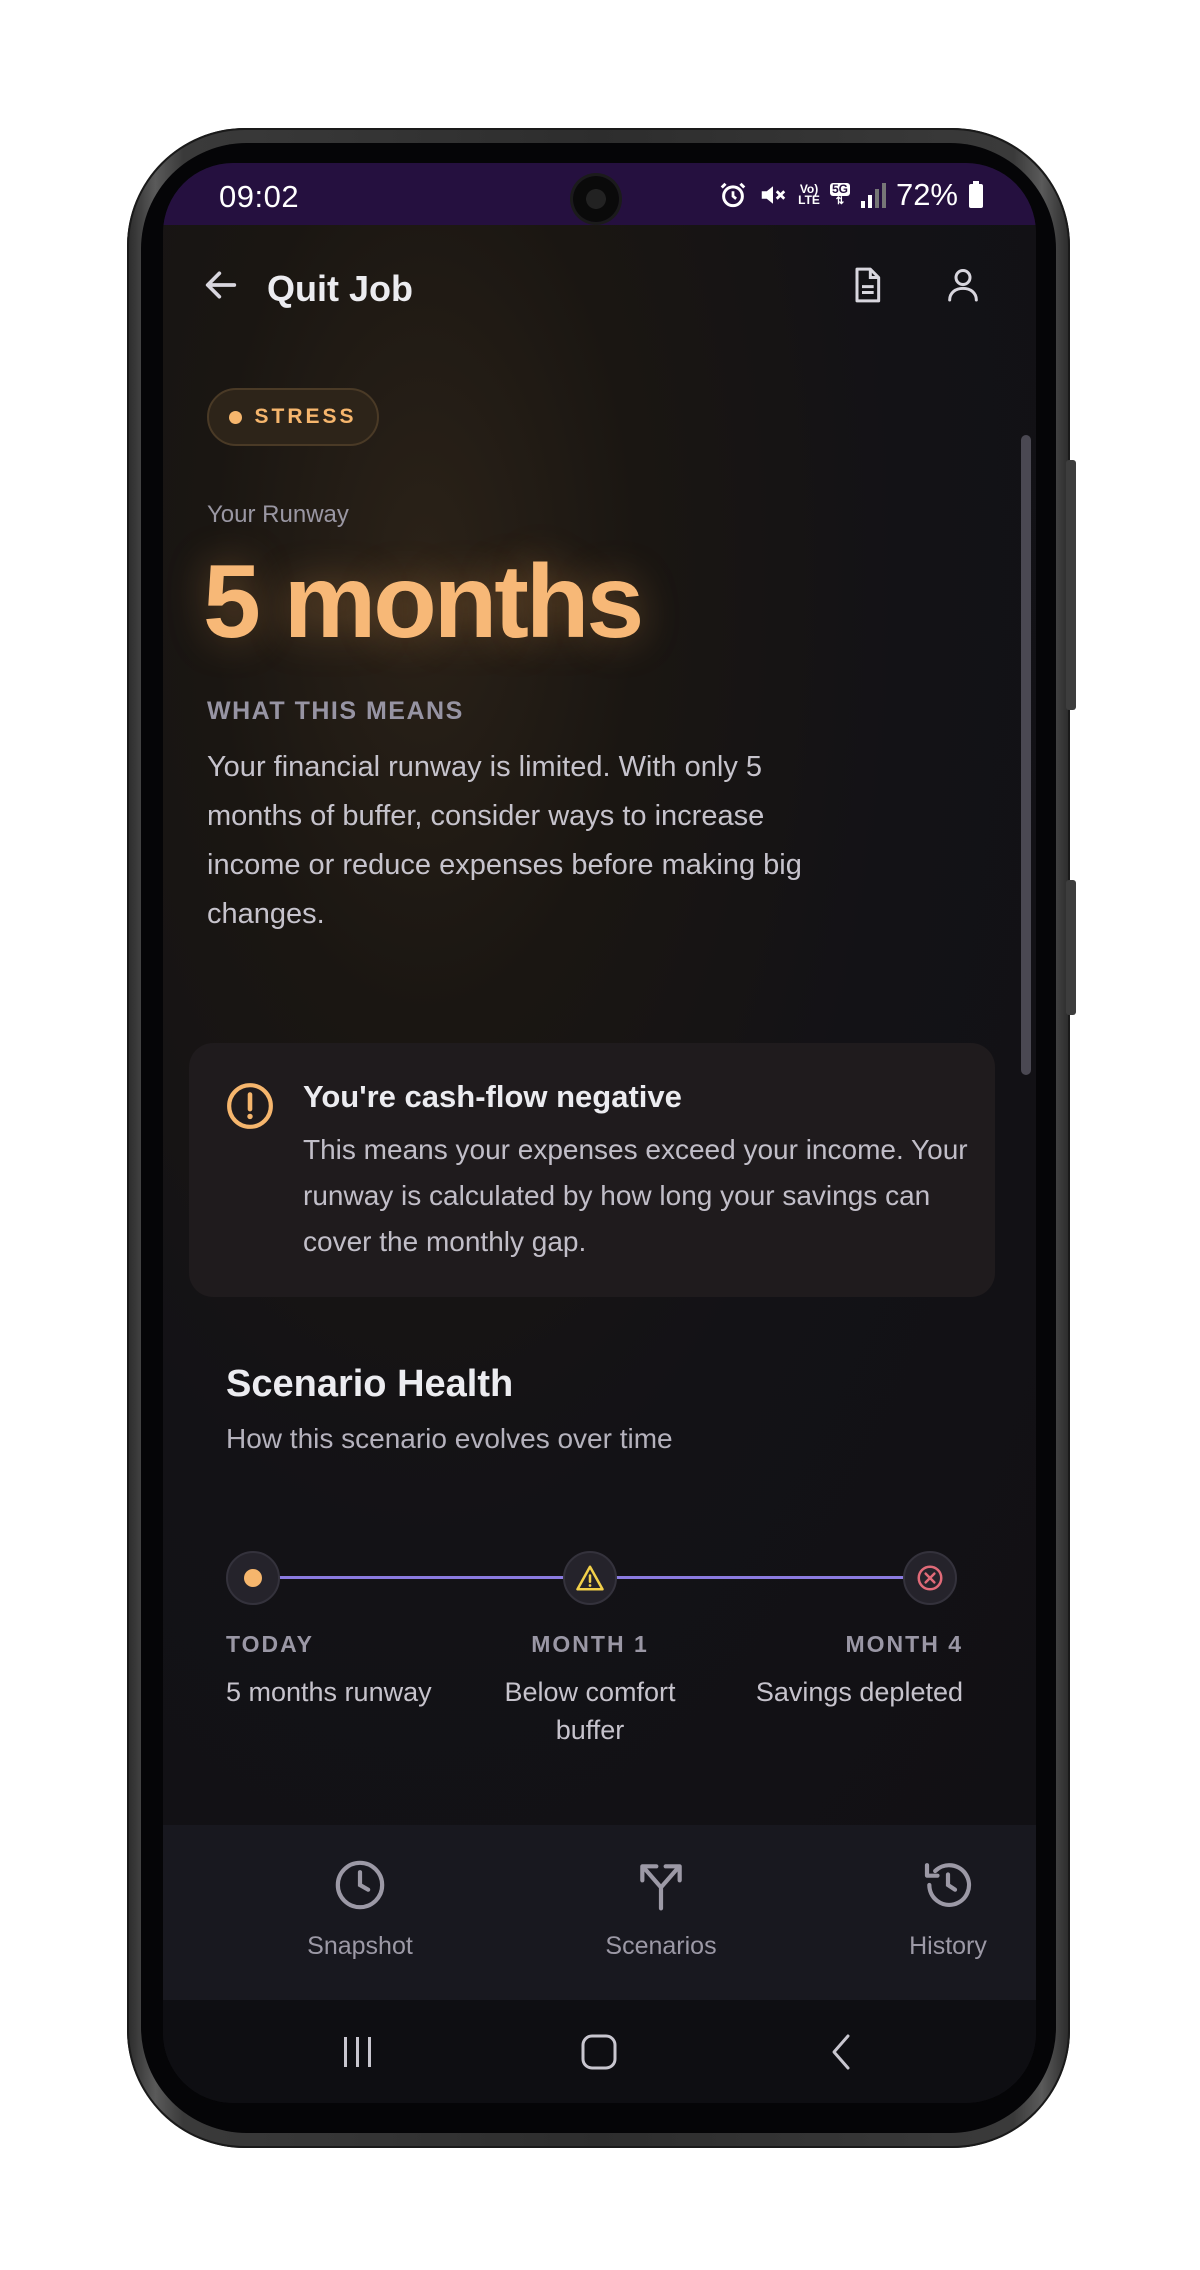 Image resolution: width=1200 pixels, height=2270 pixels. I want to click on nav-label-snapshot: Snapshot, so click(360, 1946).